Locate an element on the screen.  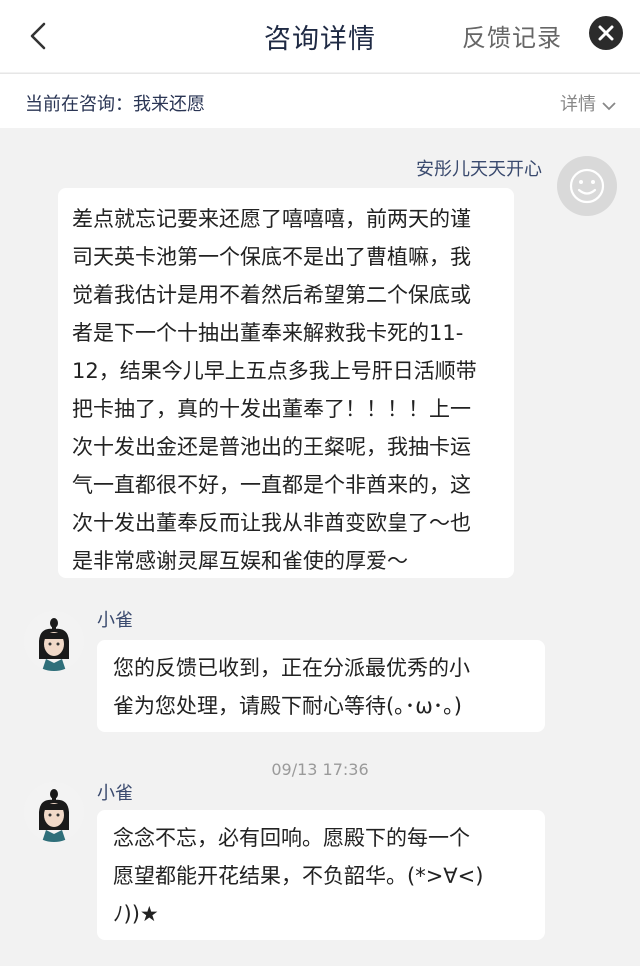
message-line: 愿望都能开花结果，不负韶华。(*>∀<) is located at coordinates (298, 876).